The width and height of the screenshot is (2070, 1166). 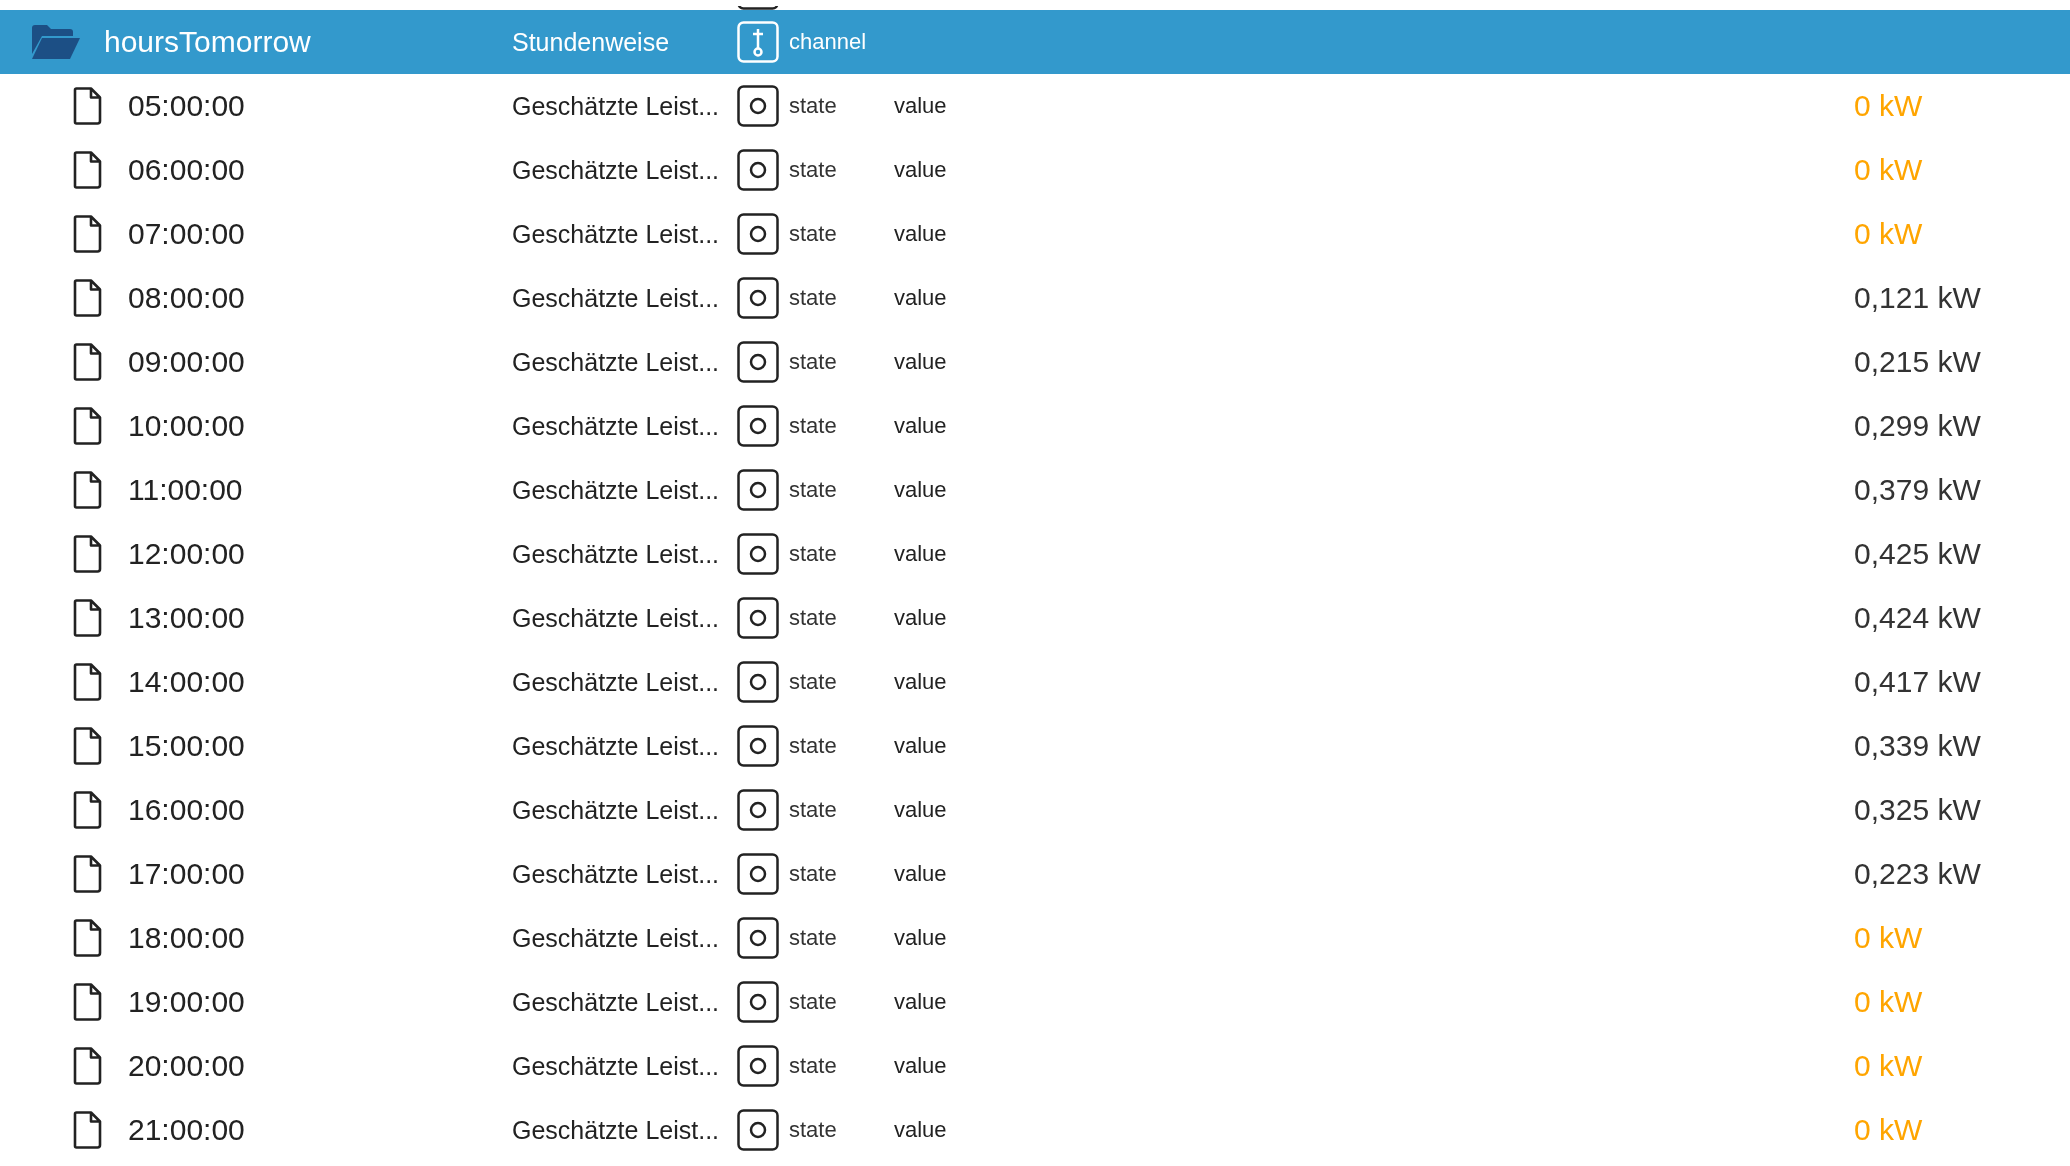 I want to click on state-name: 07:00:00, so click(x=186, y=234).